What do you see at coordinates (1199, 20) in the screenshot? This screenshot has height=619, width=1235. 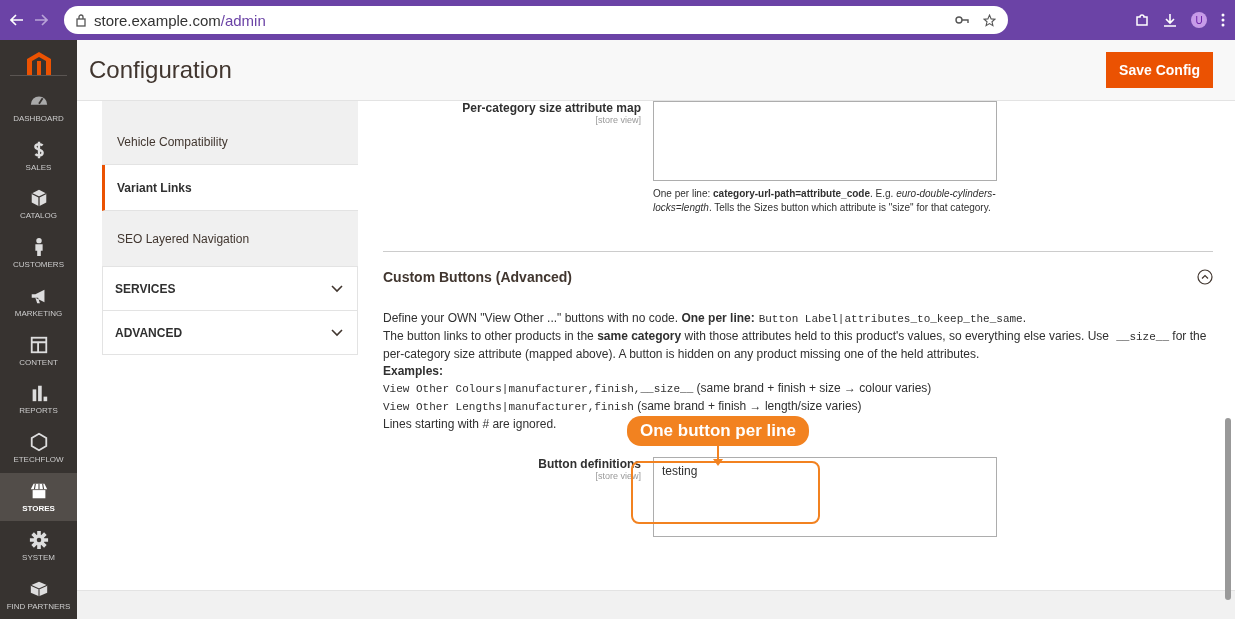 I see `profile-avatar: U` at bounding box center [1199, 20].